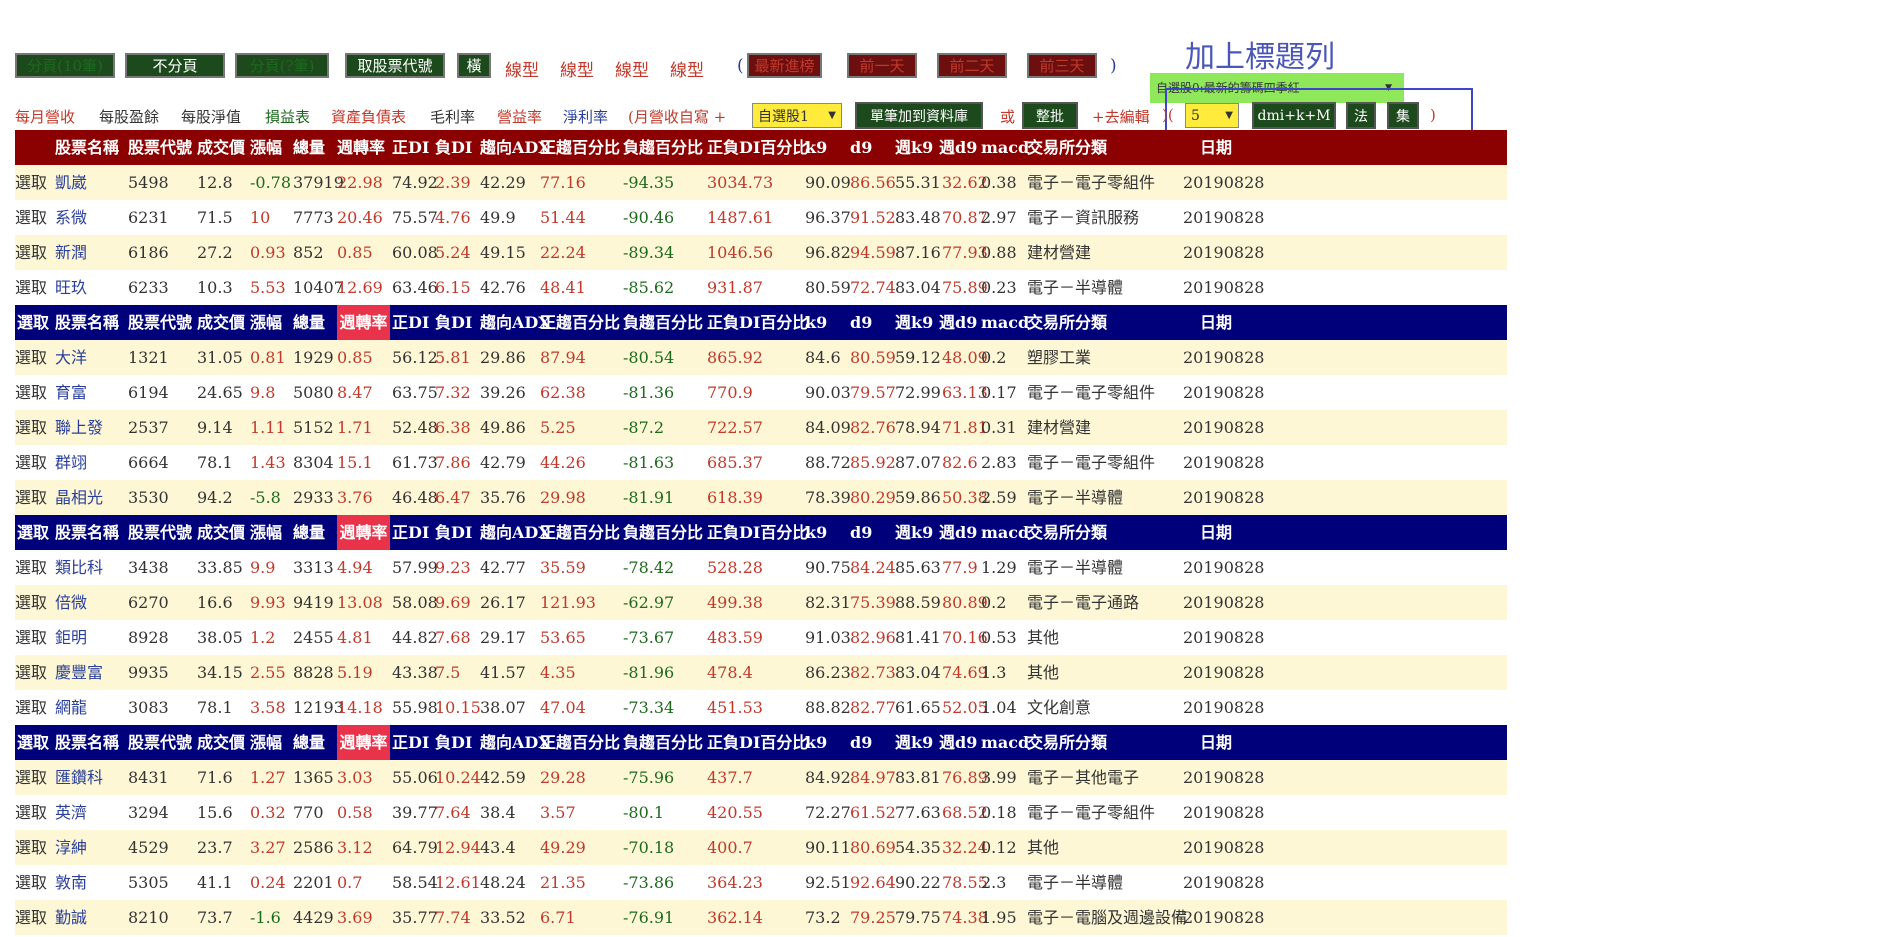  Describe the element at coordinates (160, 147) in the screenshot. I see `header-stock-code: 股票代號` at that location.